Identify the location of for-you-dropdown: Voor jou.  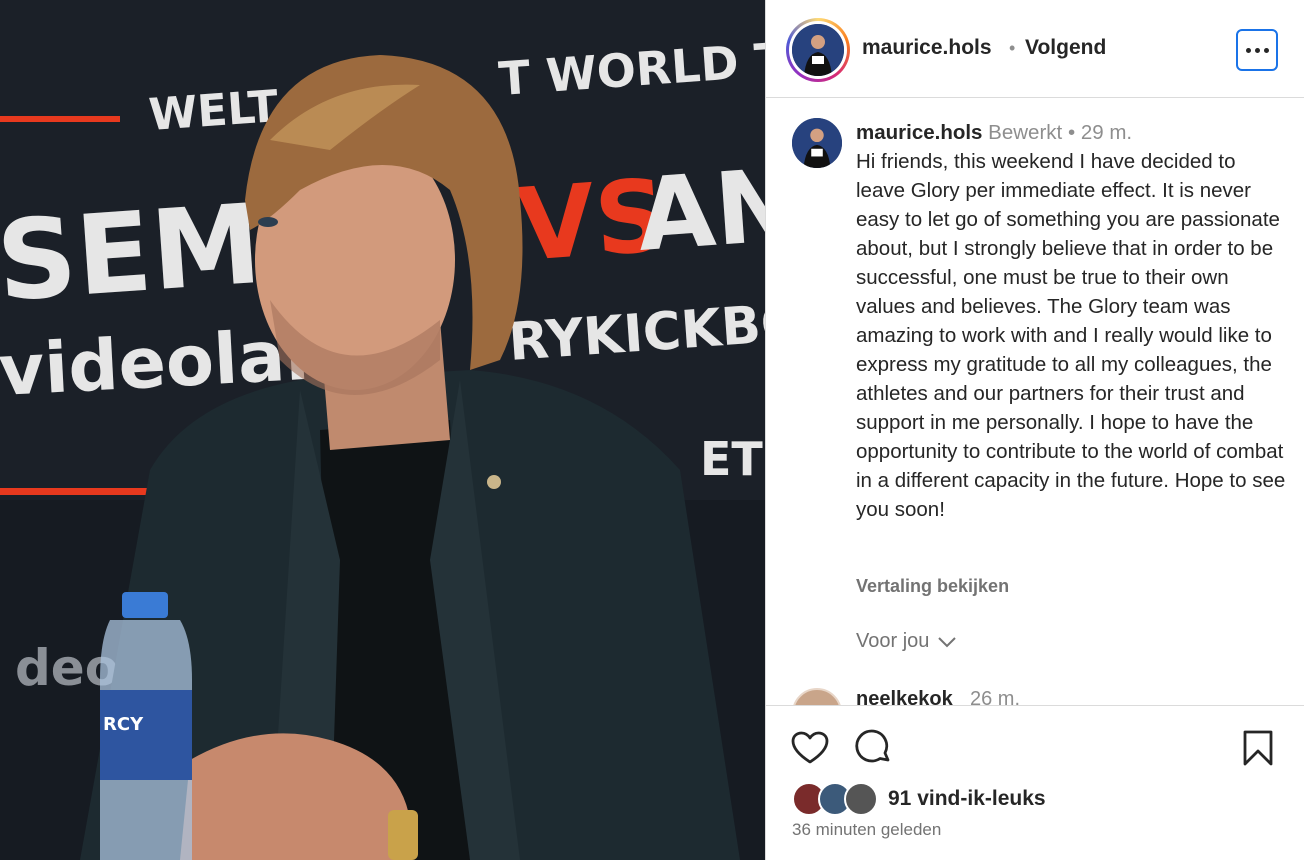
(906, 641).